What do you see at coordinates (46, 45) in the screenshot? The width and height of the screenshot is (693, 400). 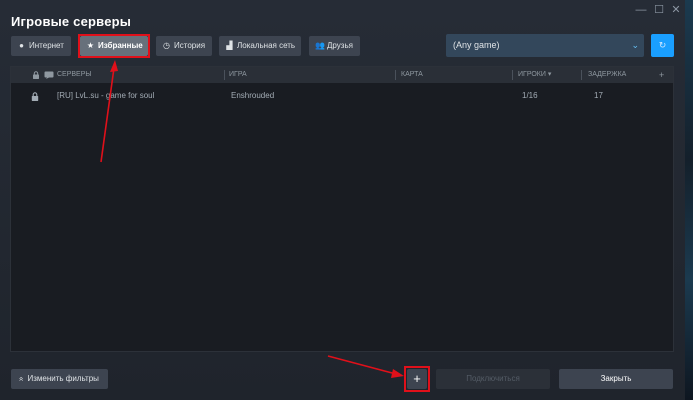 I see `tab-label: Интернет` at bounding box center [46, 45].